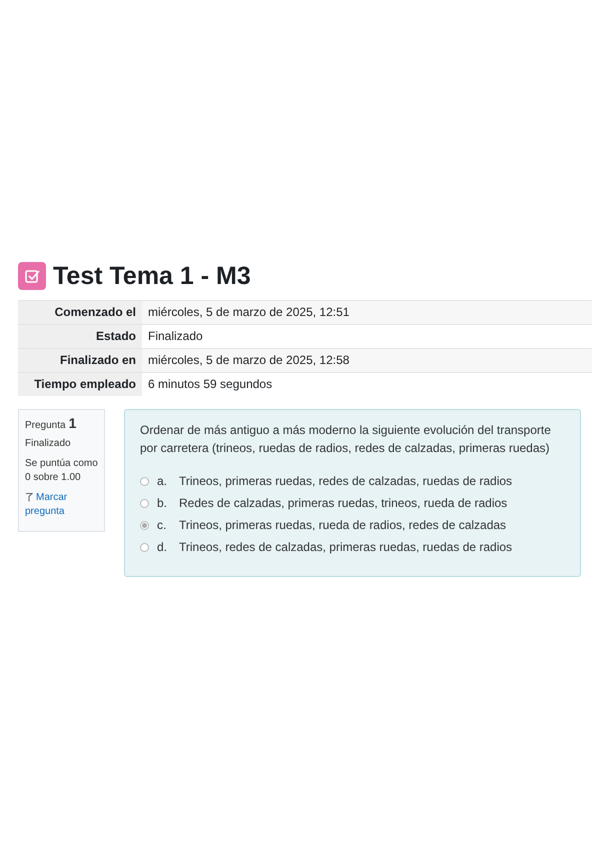 The image size is (599, 848). What do you see at coordinates (345, 481) in the screenshot?
I see `option-text: Trineos, primeras ruedas, redes de calzadas, ruedas de radios` at bounding box center [345, 481].